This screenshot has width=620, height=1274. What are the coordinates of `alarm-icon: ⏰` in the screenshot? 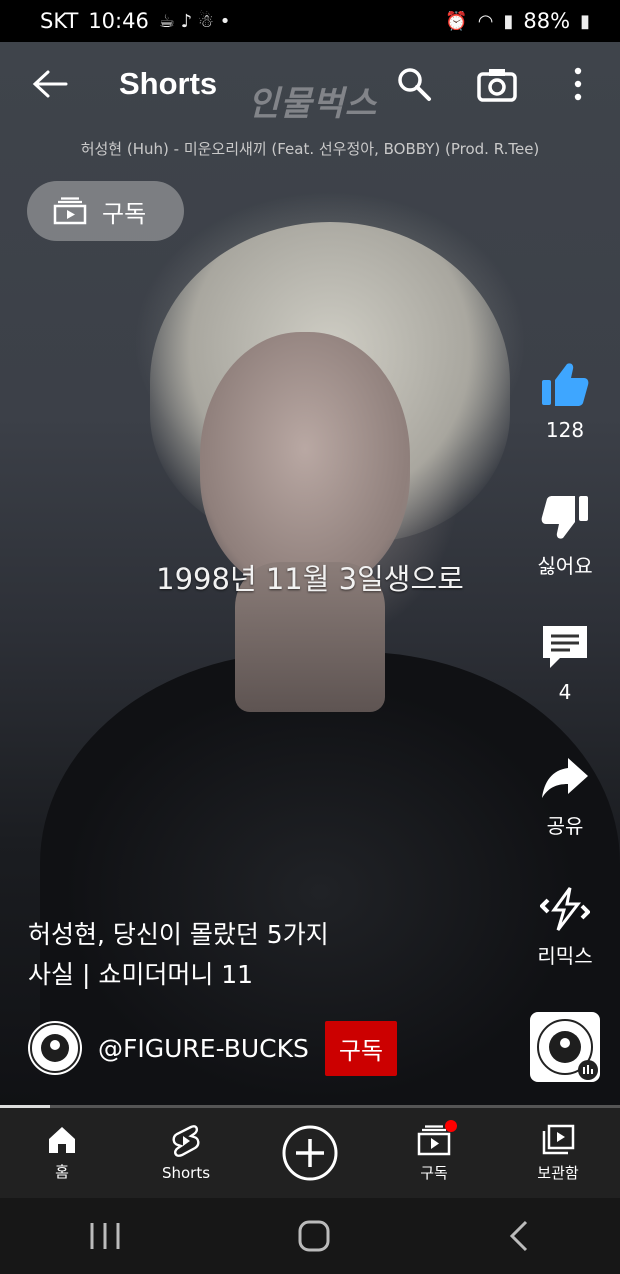 It's located at (456, 21).